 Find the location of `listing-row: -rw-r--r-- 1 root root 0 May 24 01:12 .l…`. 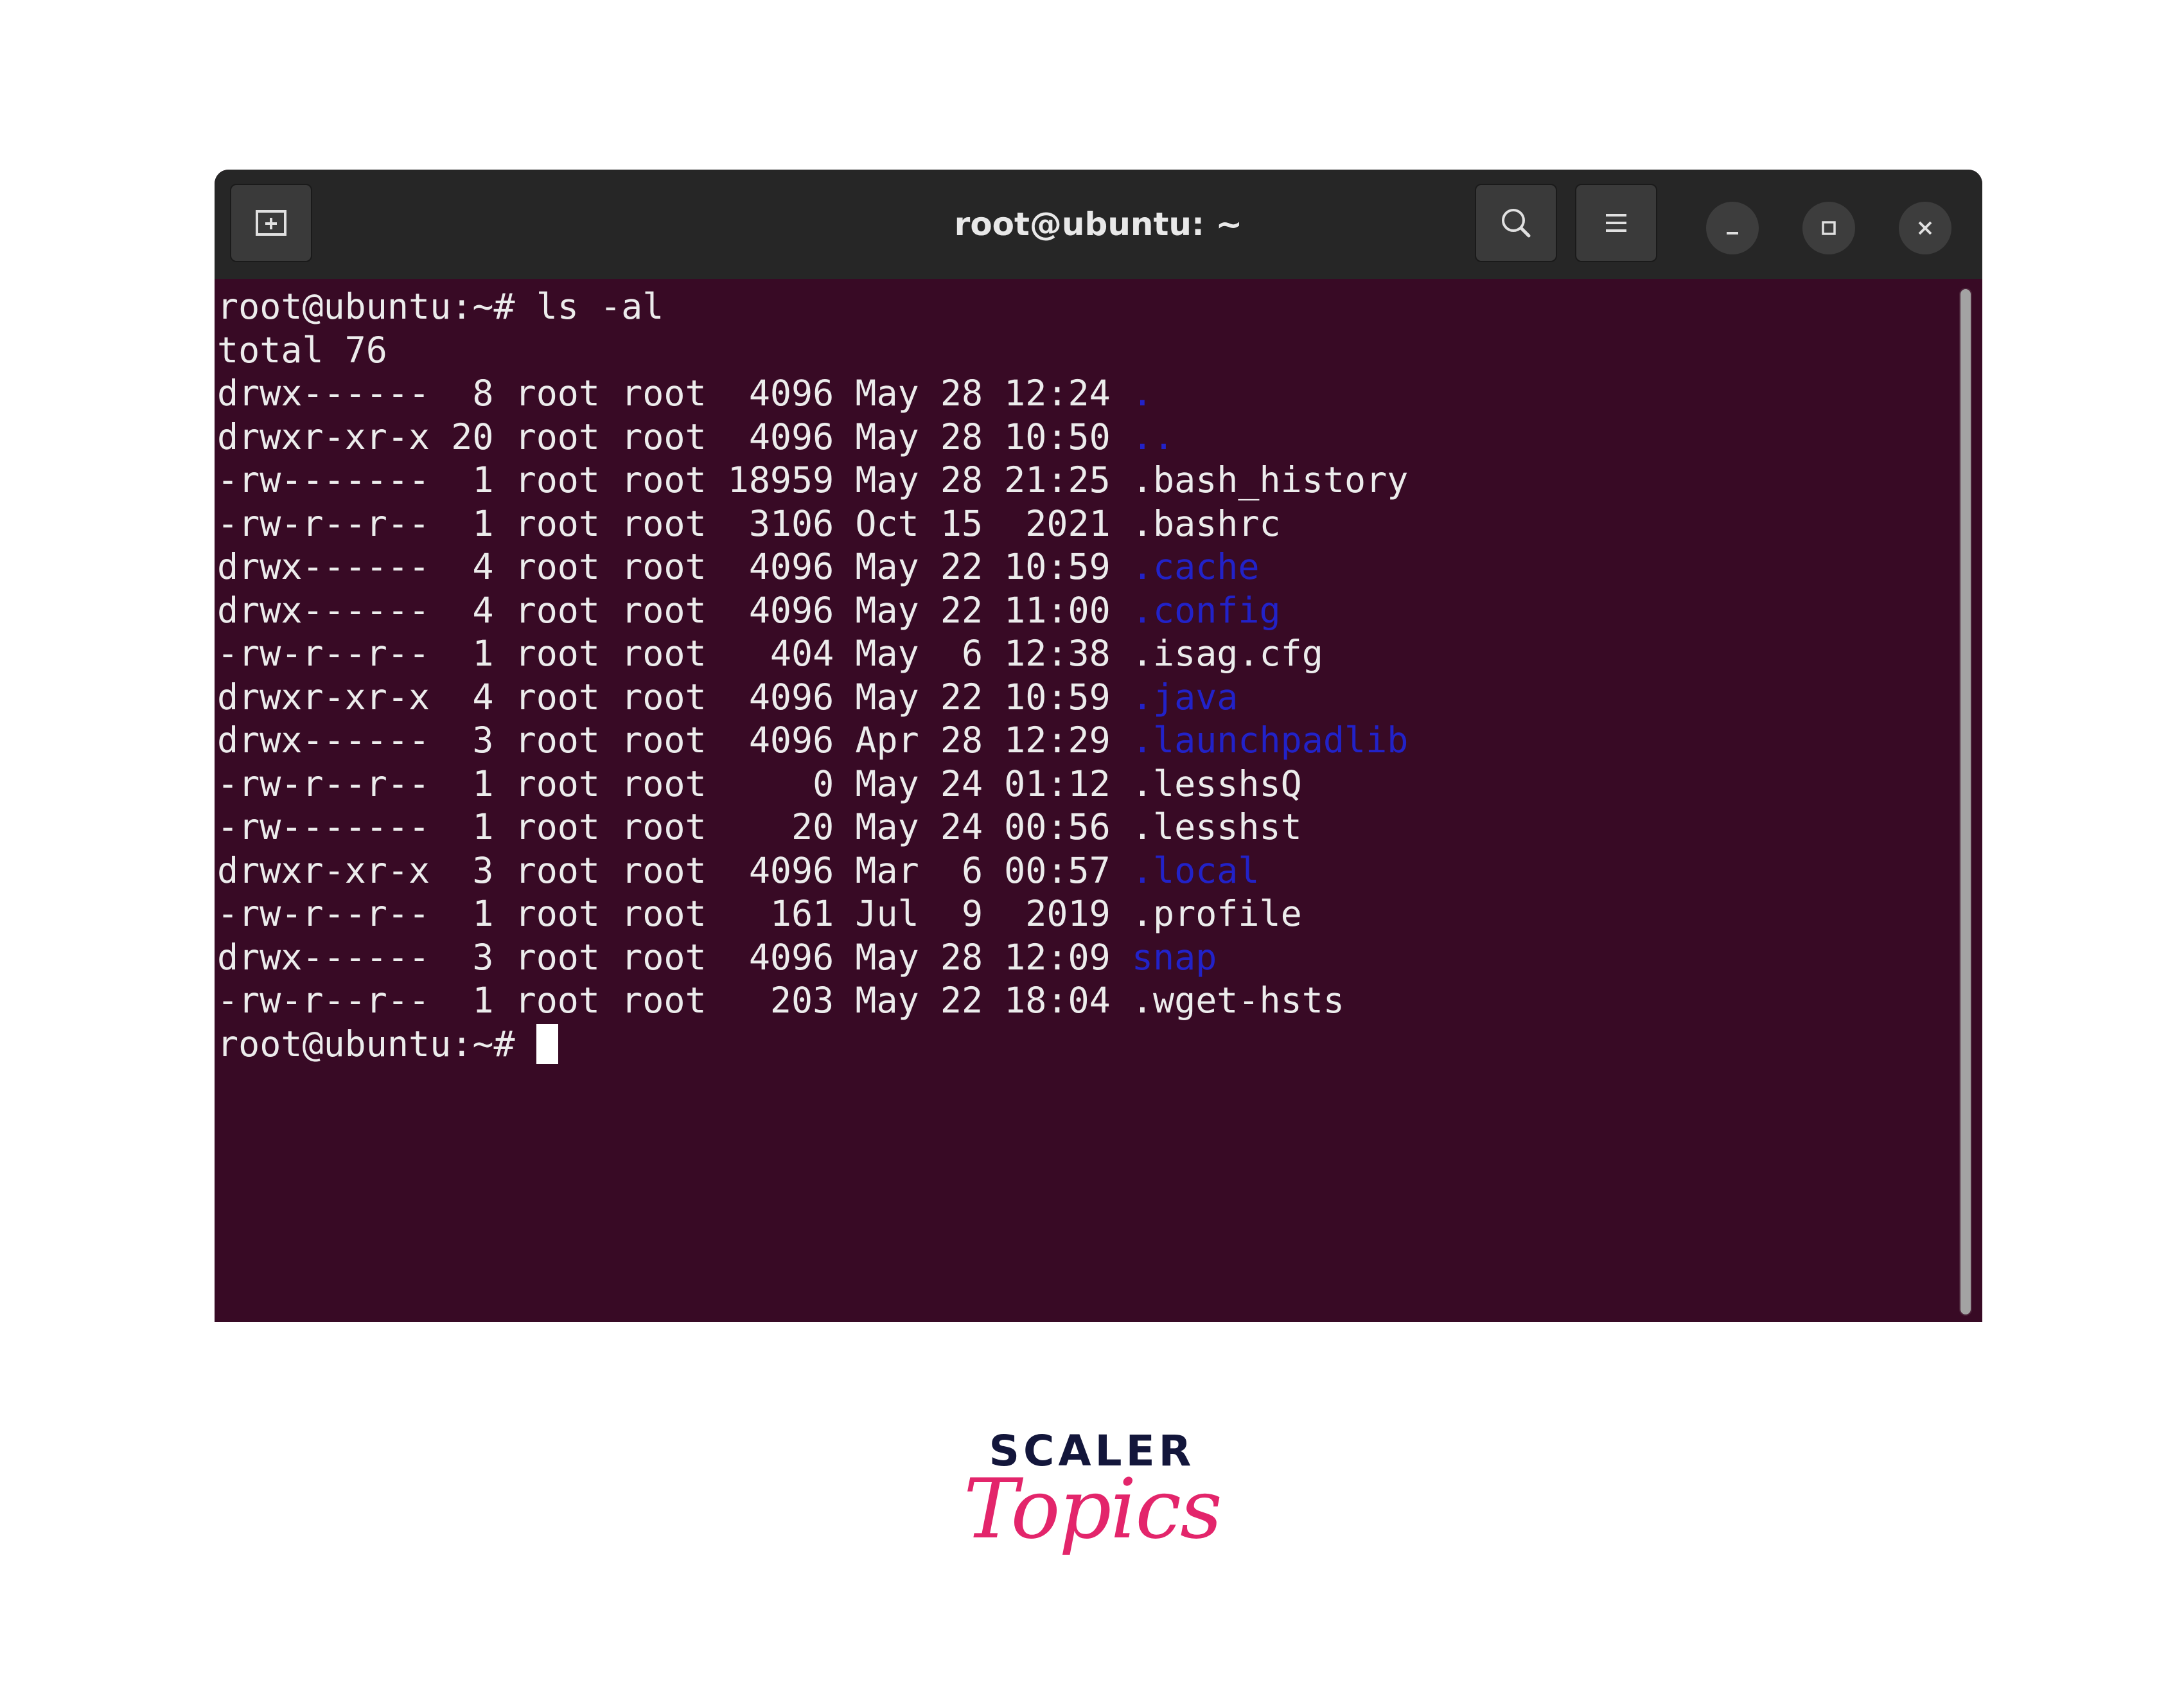

listing-row: -rw-r--r-- 1 root root 0 May 24 01:12 .l… is located at coordinates (812, 784).